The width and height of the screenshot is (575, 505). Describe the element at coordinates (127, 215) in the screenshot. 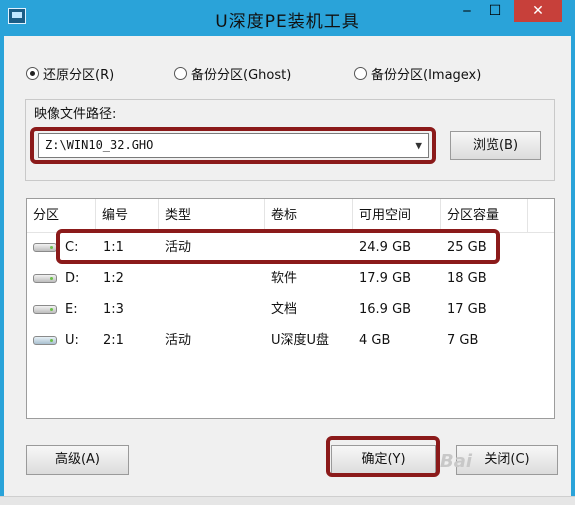

I see `column-header: 编号` at that location.